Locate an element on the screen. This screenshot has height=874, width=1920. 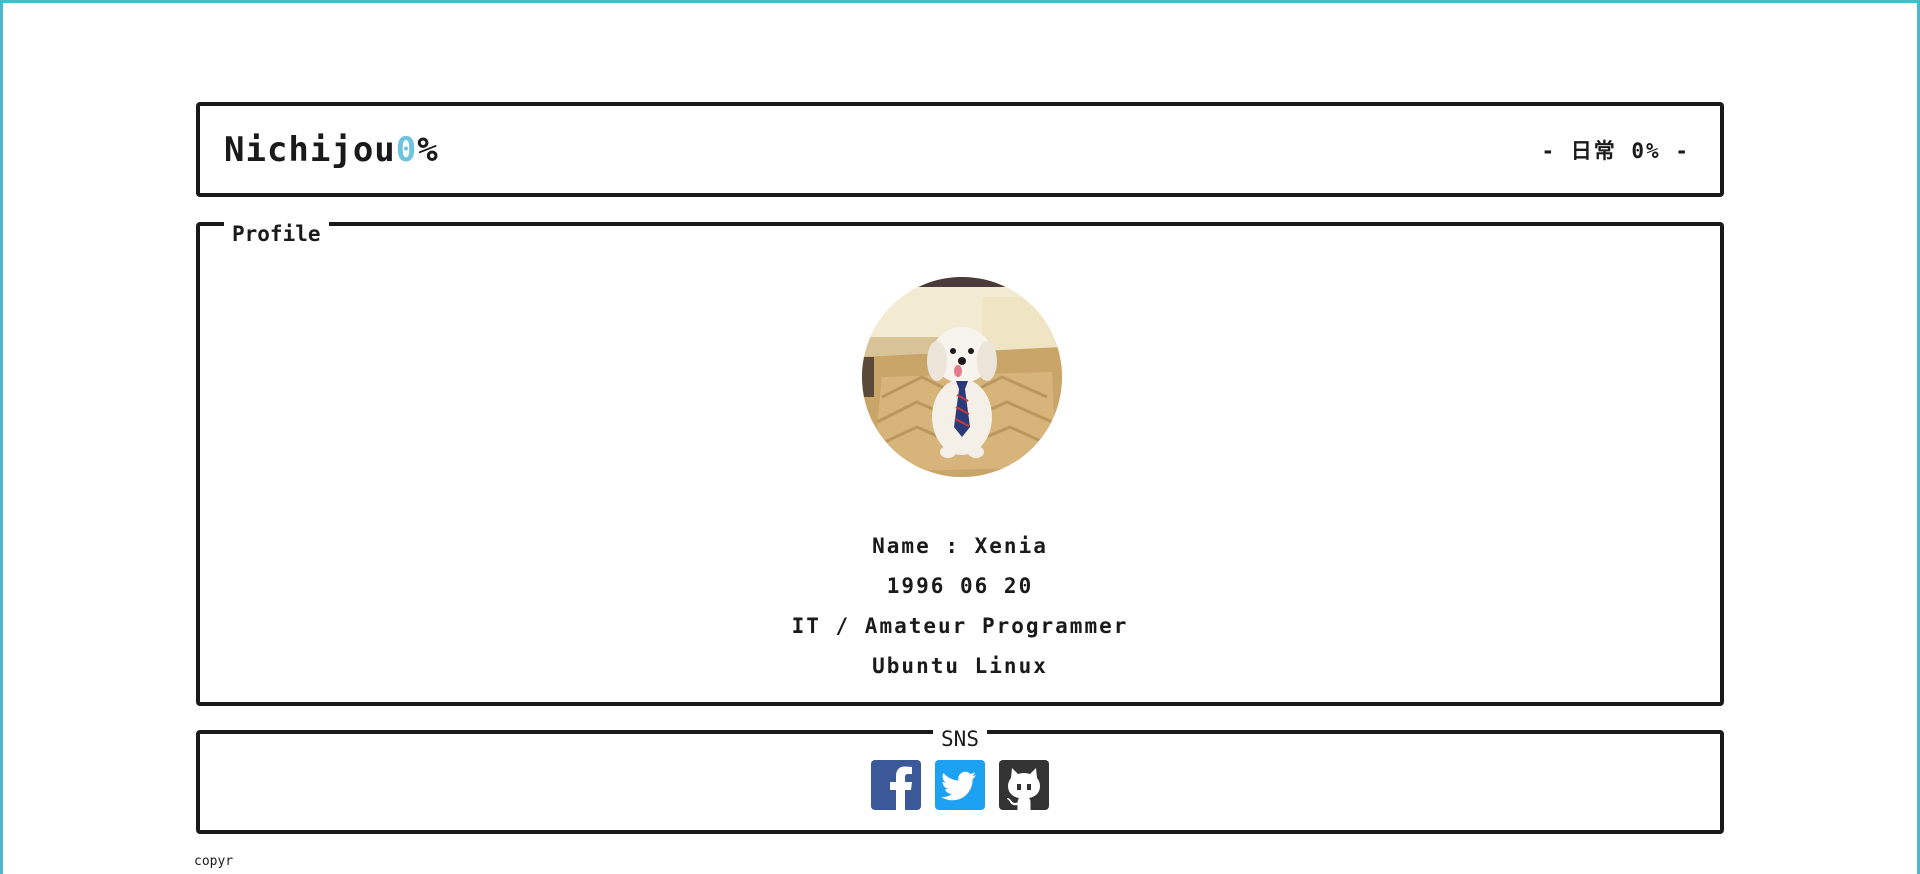
dog-photo-icon is located at coordinates (962, 377).